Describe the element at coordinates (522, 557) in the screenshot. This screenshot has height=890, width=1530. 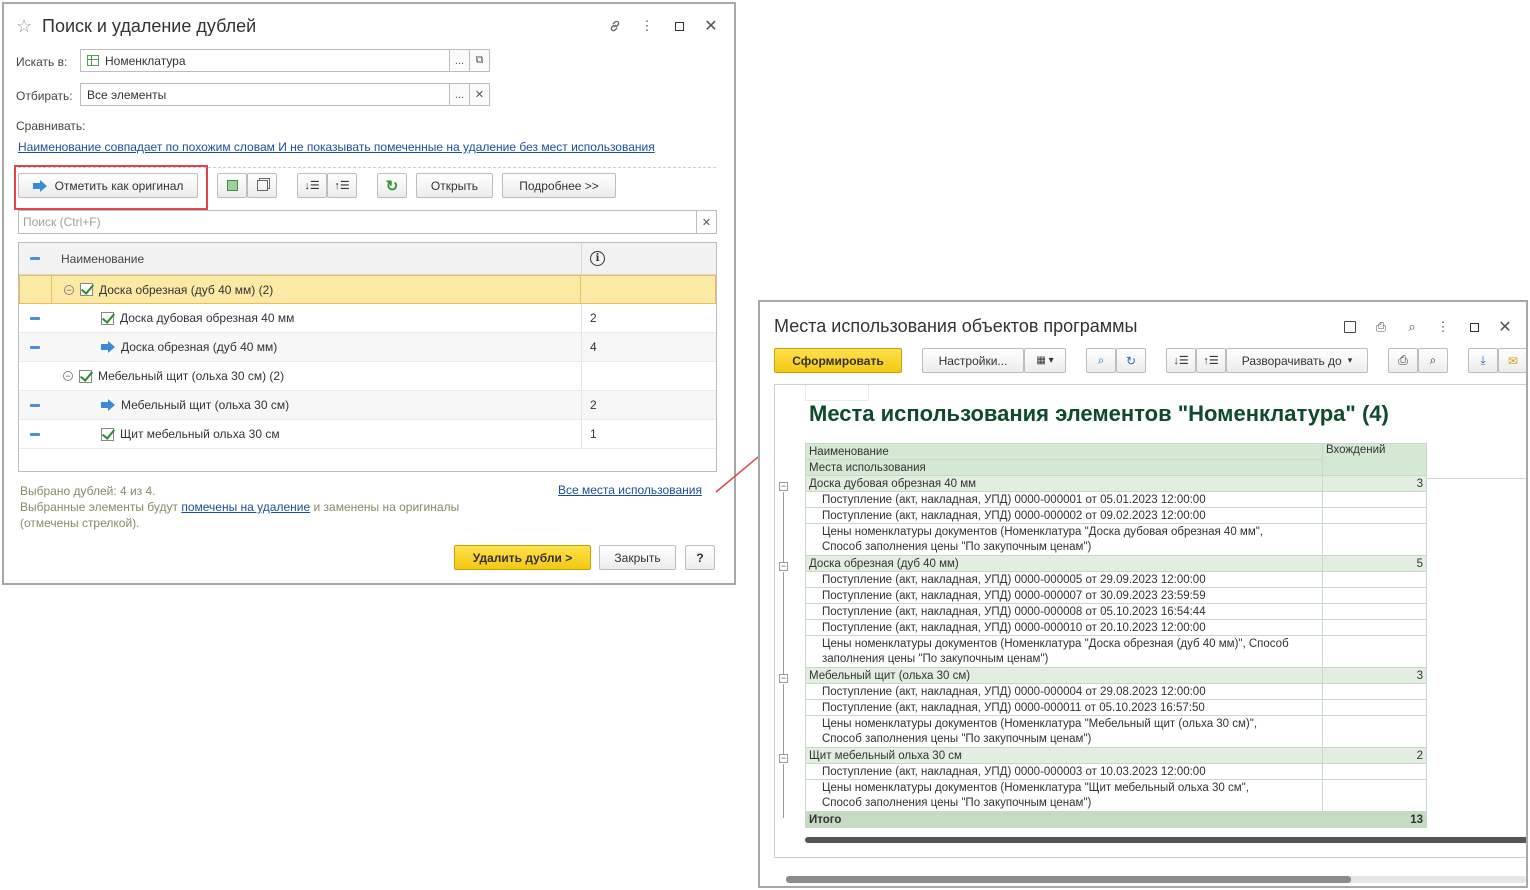
I see `delete-duplicates-button: Удалить дубли >` at that location.